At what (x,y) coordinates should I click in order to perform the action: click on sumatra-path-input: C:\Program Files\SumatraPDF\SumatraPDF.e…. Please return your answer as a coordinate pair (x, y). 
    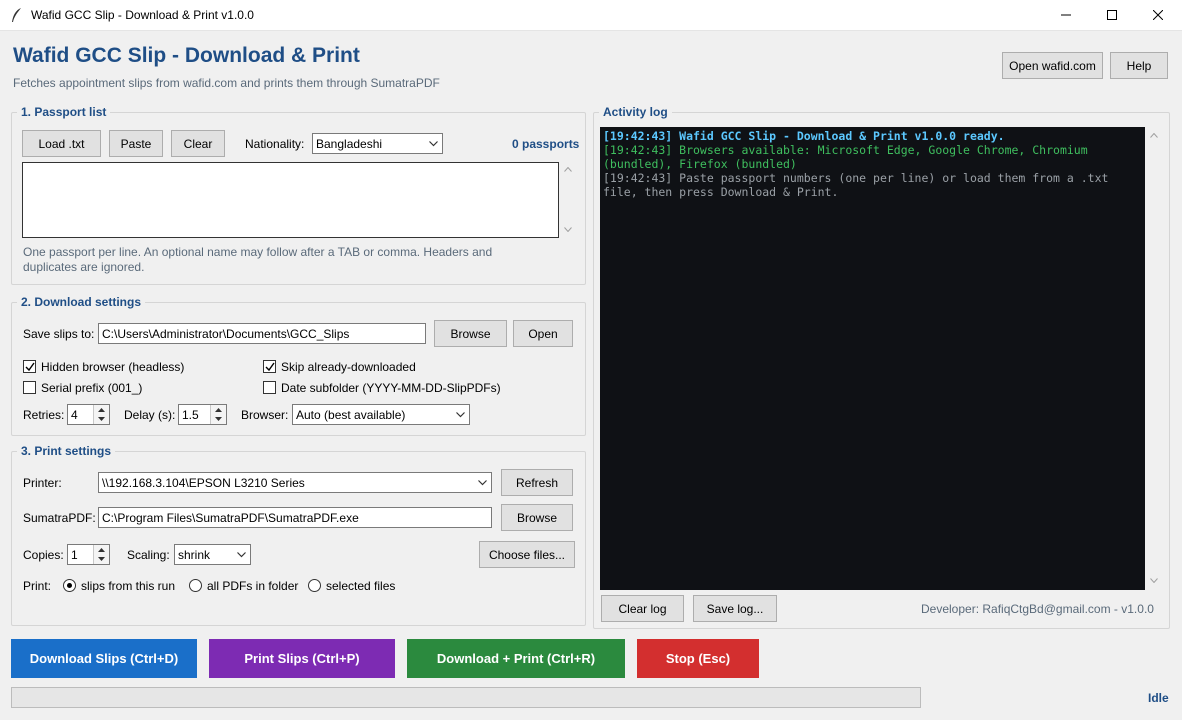
    Looking at the image, I should click on (295, 517).